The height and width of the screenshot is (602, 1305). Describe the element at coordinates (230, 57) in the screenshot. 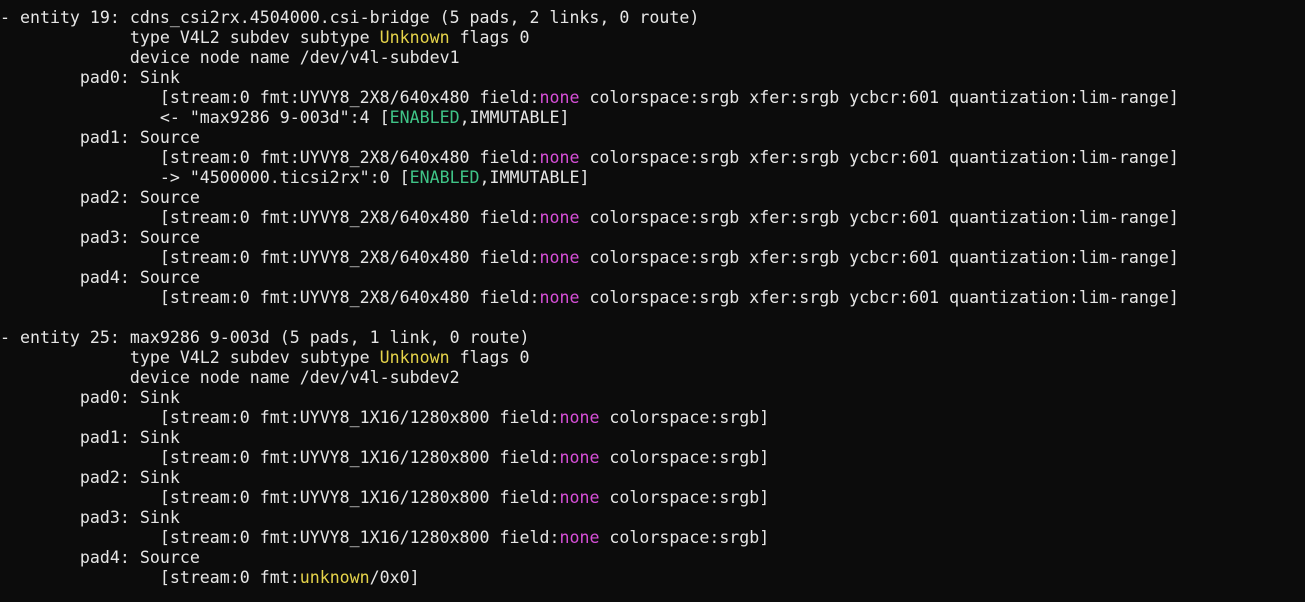

I see `terminal-text: device node name /dev/v4l-subdev1` at that location.